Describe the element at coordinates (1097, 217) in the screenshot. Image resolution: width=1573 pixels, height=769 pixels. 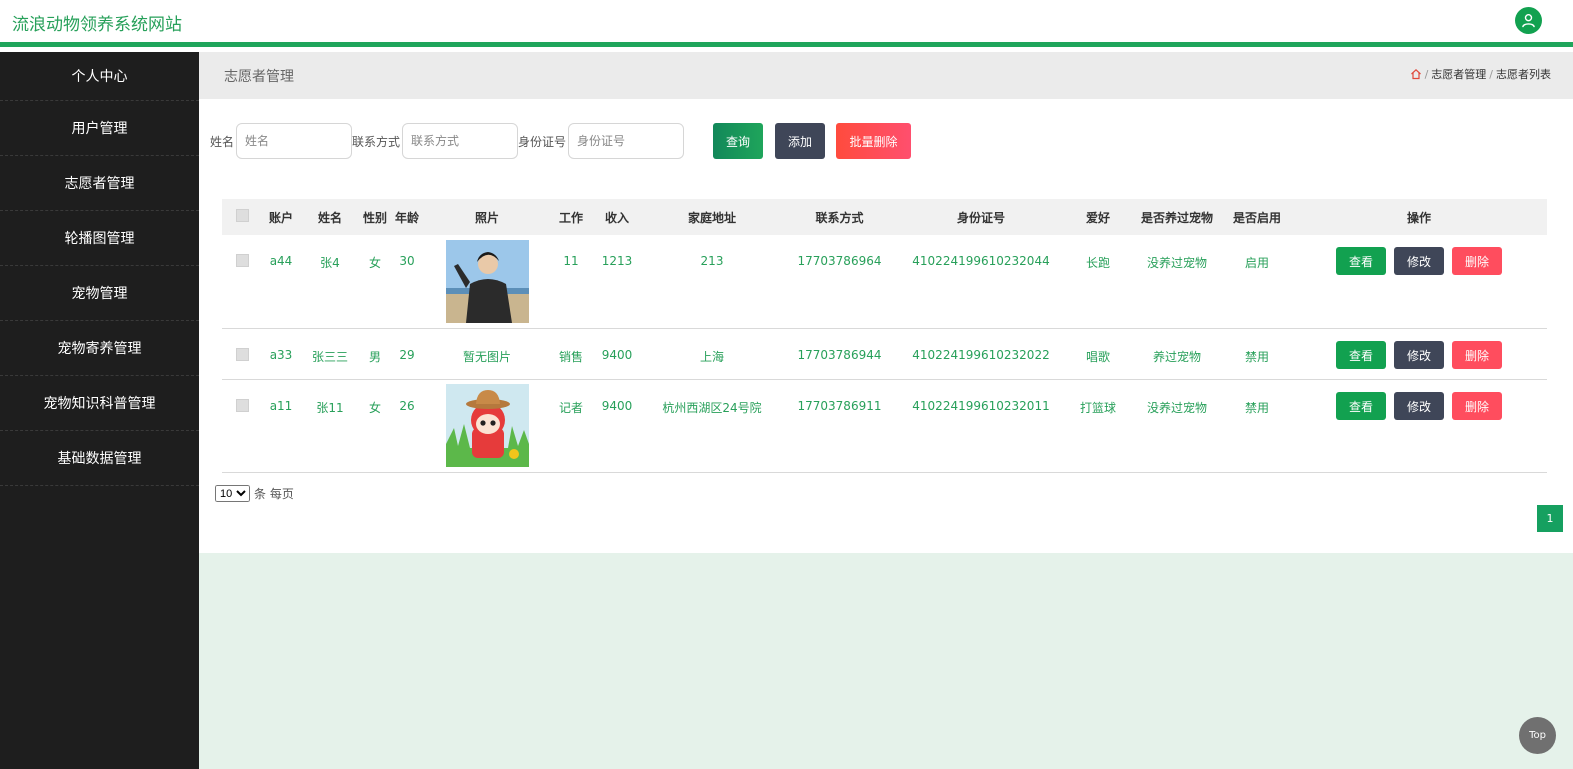
I see `column-header: 爱好` at that location.